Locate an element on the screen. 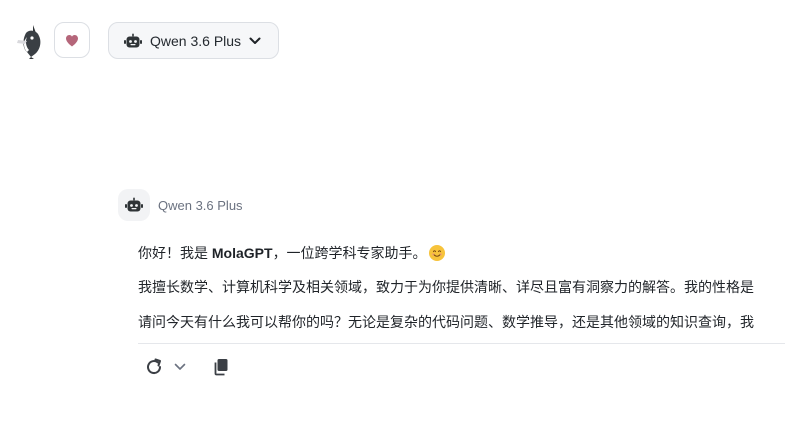 This screenshot has height=447, width=785. greeting-prefix: 你好！我是 is located at coordinates (175, 253).